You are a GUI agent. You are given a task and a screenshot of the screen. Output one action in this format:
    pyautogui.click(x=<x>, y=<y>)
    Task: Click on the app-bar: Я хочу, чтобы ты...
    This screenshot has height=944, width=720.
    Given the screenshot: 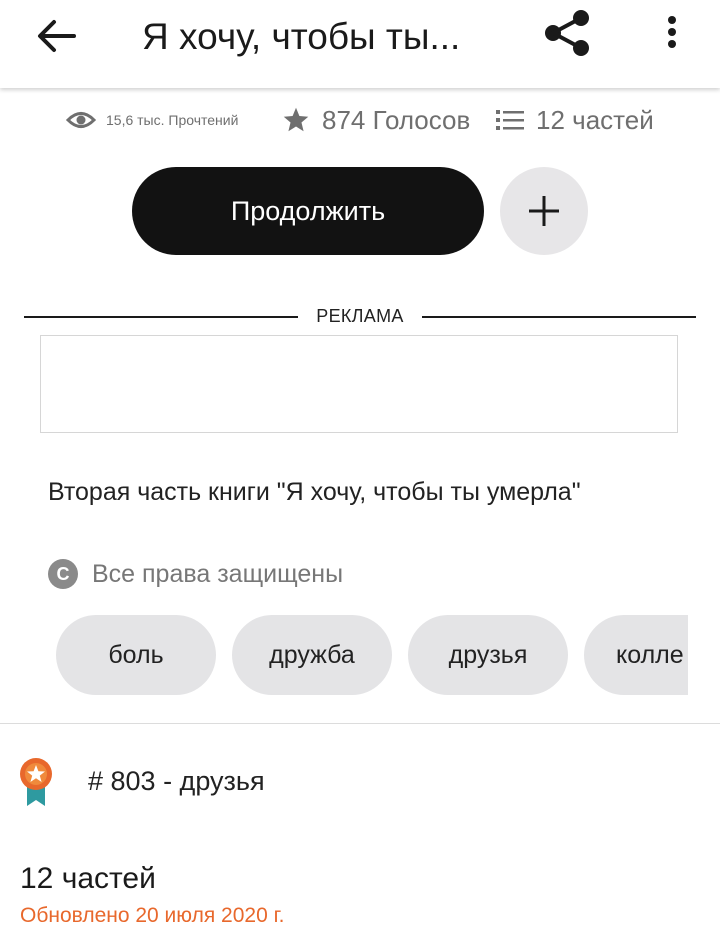 What is the action you would take?
    pyautogui.click(x=360, y=44)
    